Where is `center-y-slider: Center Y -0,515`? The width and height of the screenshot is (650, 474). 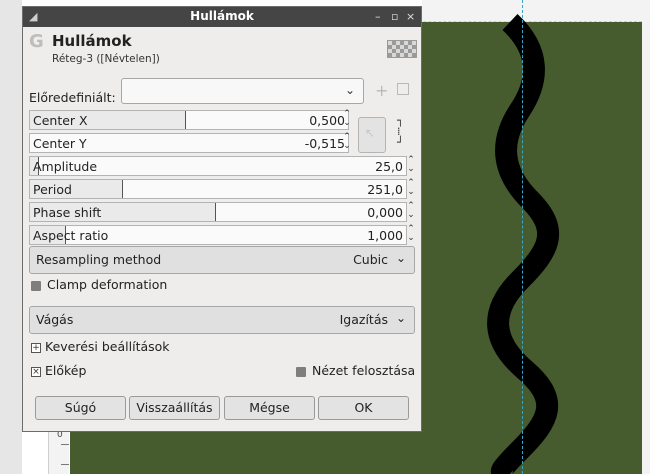 center-y-slider: Center Y -0,515 is located at coordinates (189, 143).